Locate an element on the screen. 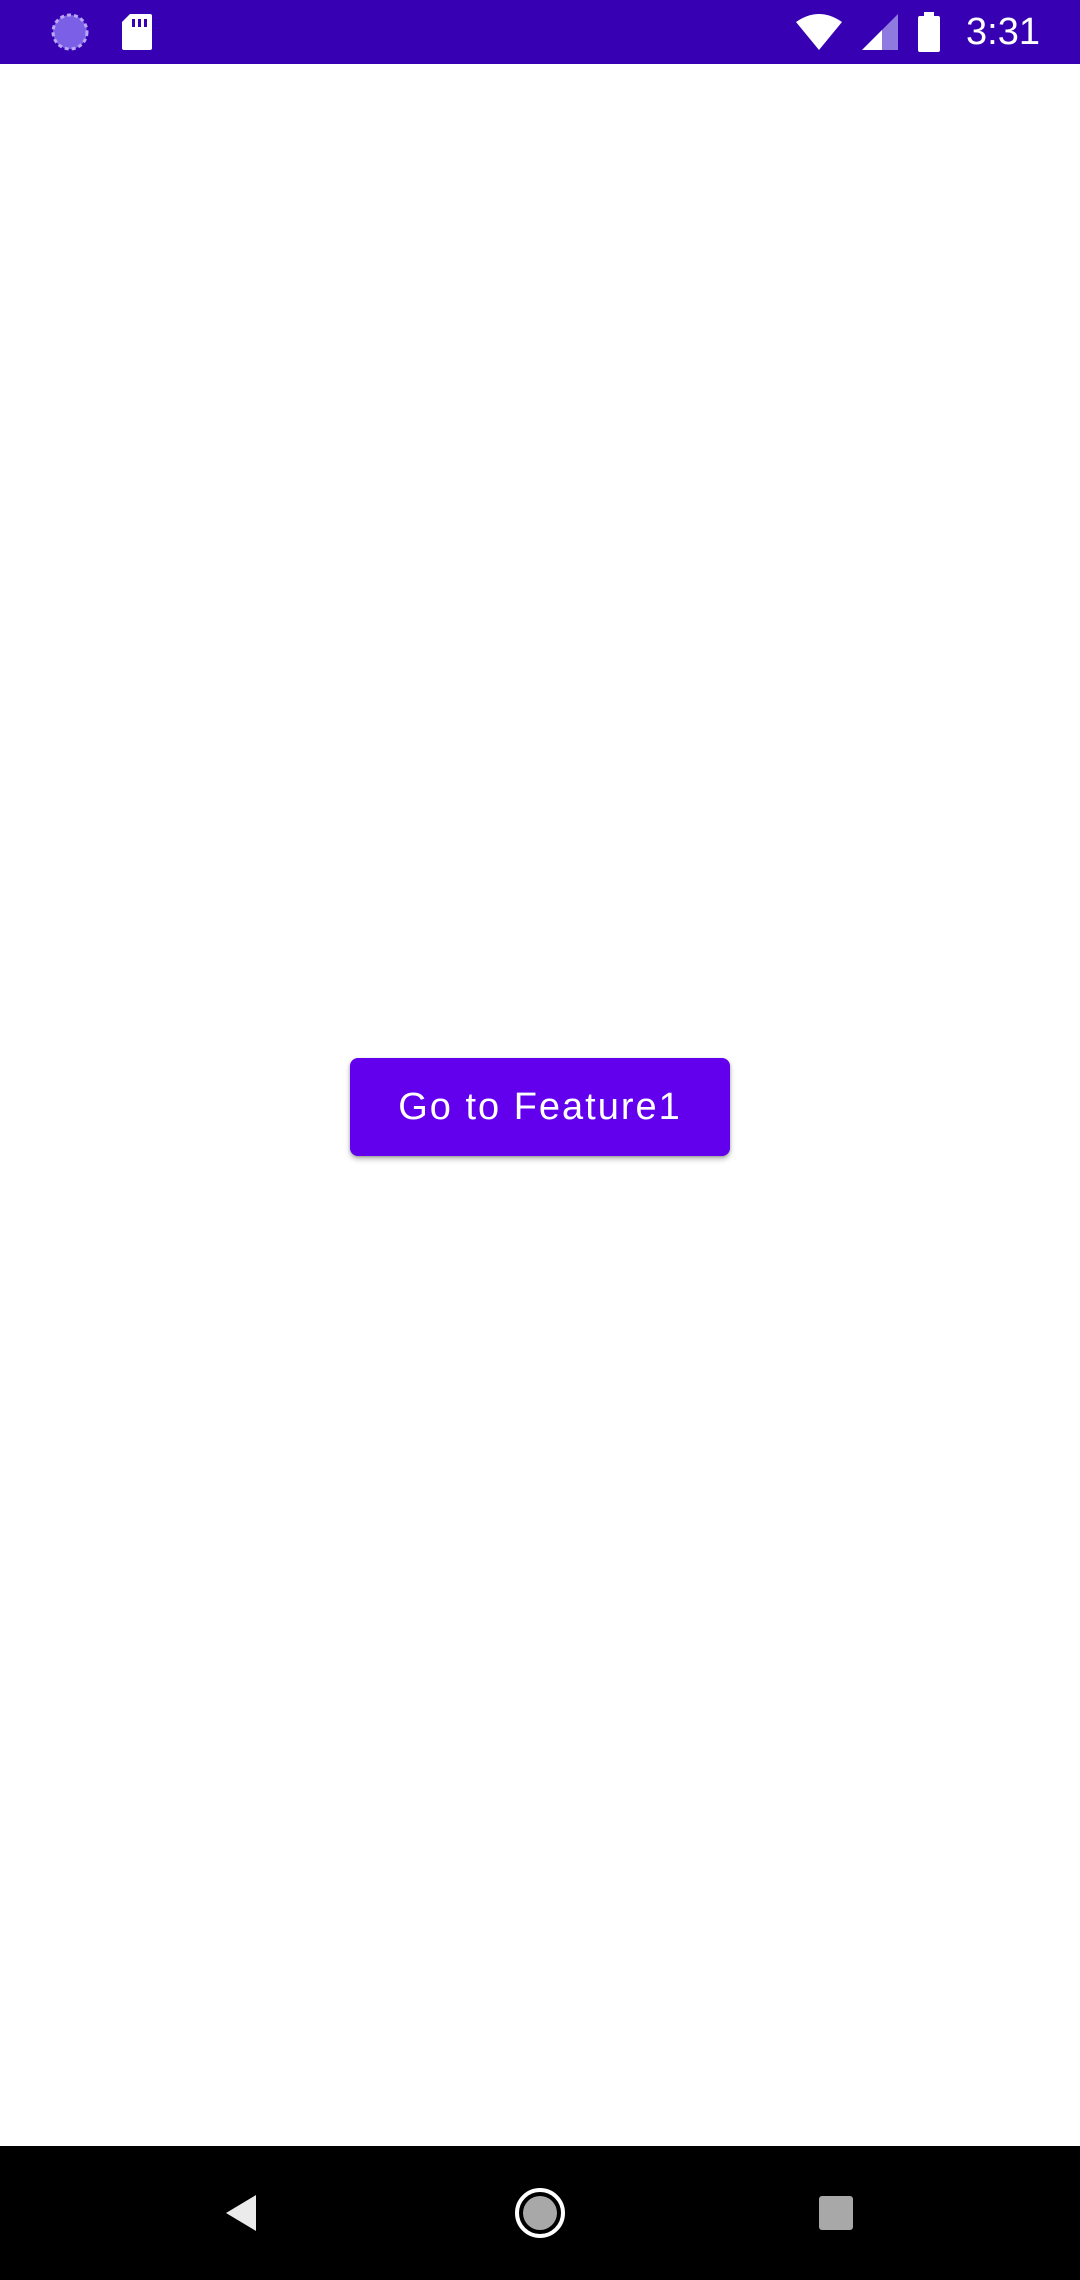 Image resolution: width=1080 pixels, height=2280 pixels. battery-icon is located at coordinates (929, 32).